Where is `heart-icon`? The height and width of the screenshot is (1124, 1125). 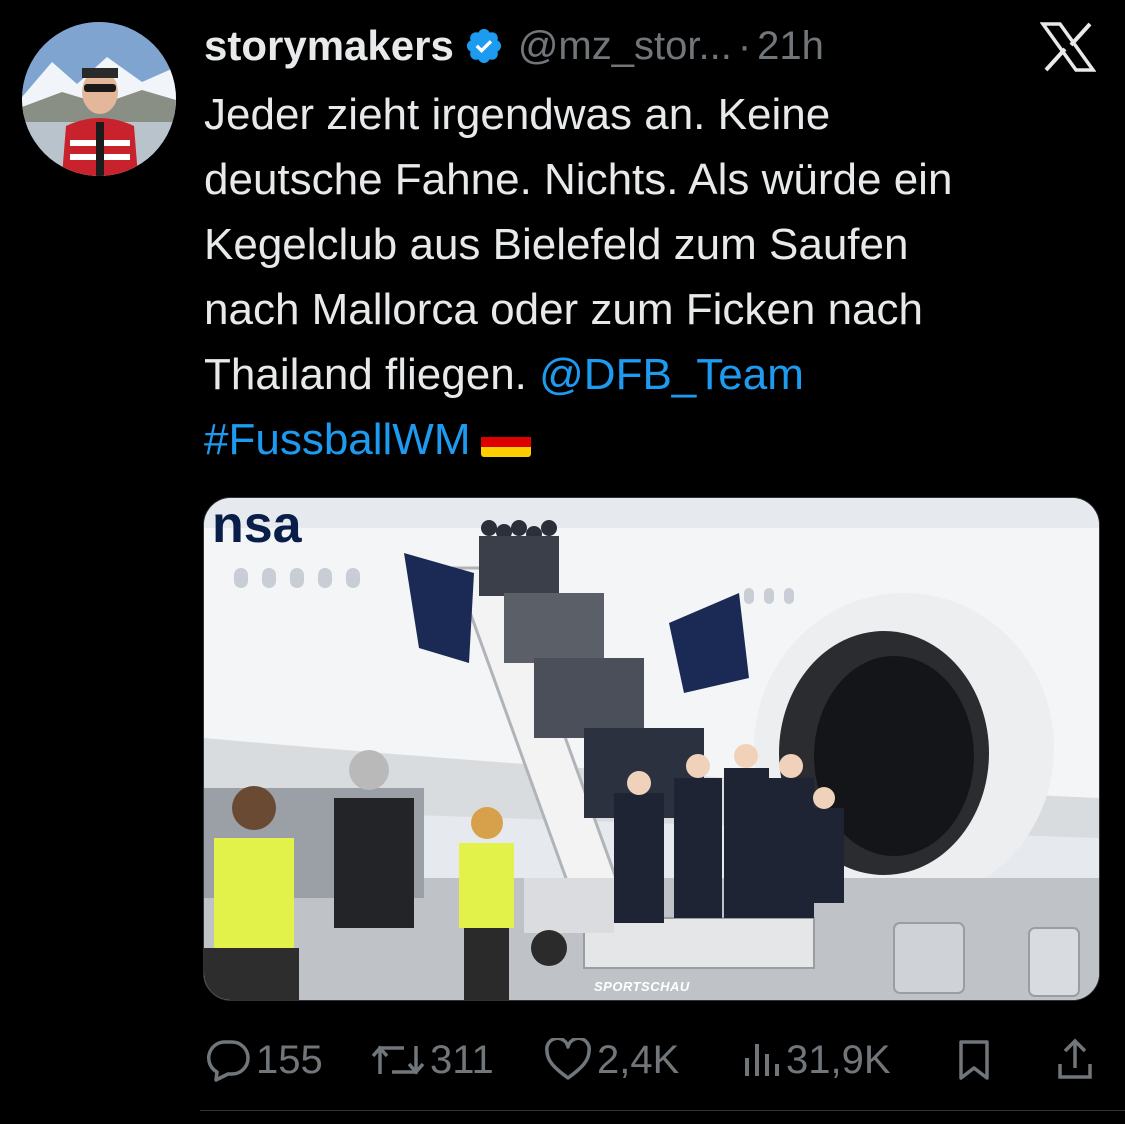 heart-icon is located at coordinates (568, 1059).